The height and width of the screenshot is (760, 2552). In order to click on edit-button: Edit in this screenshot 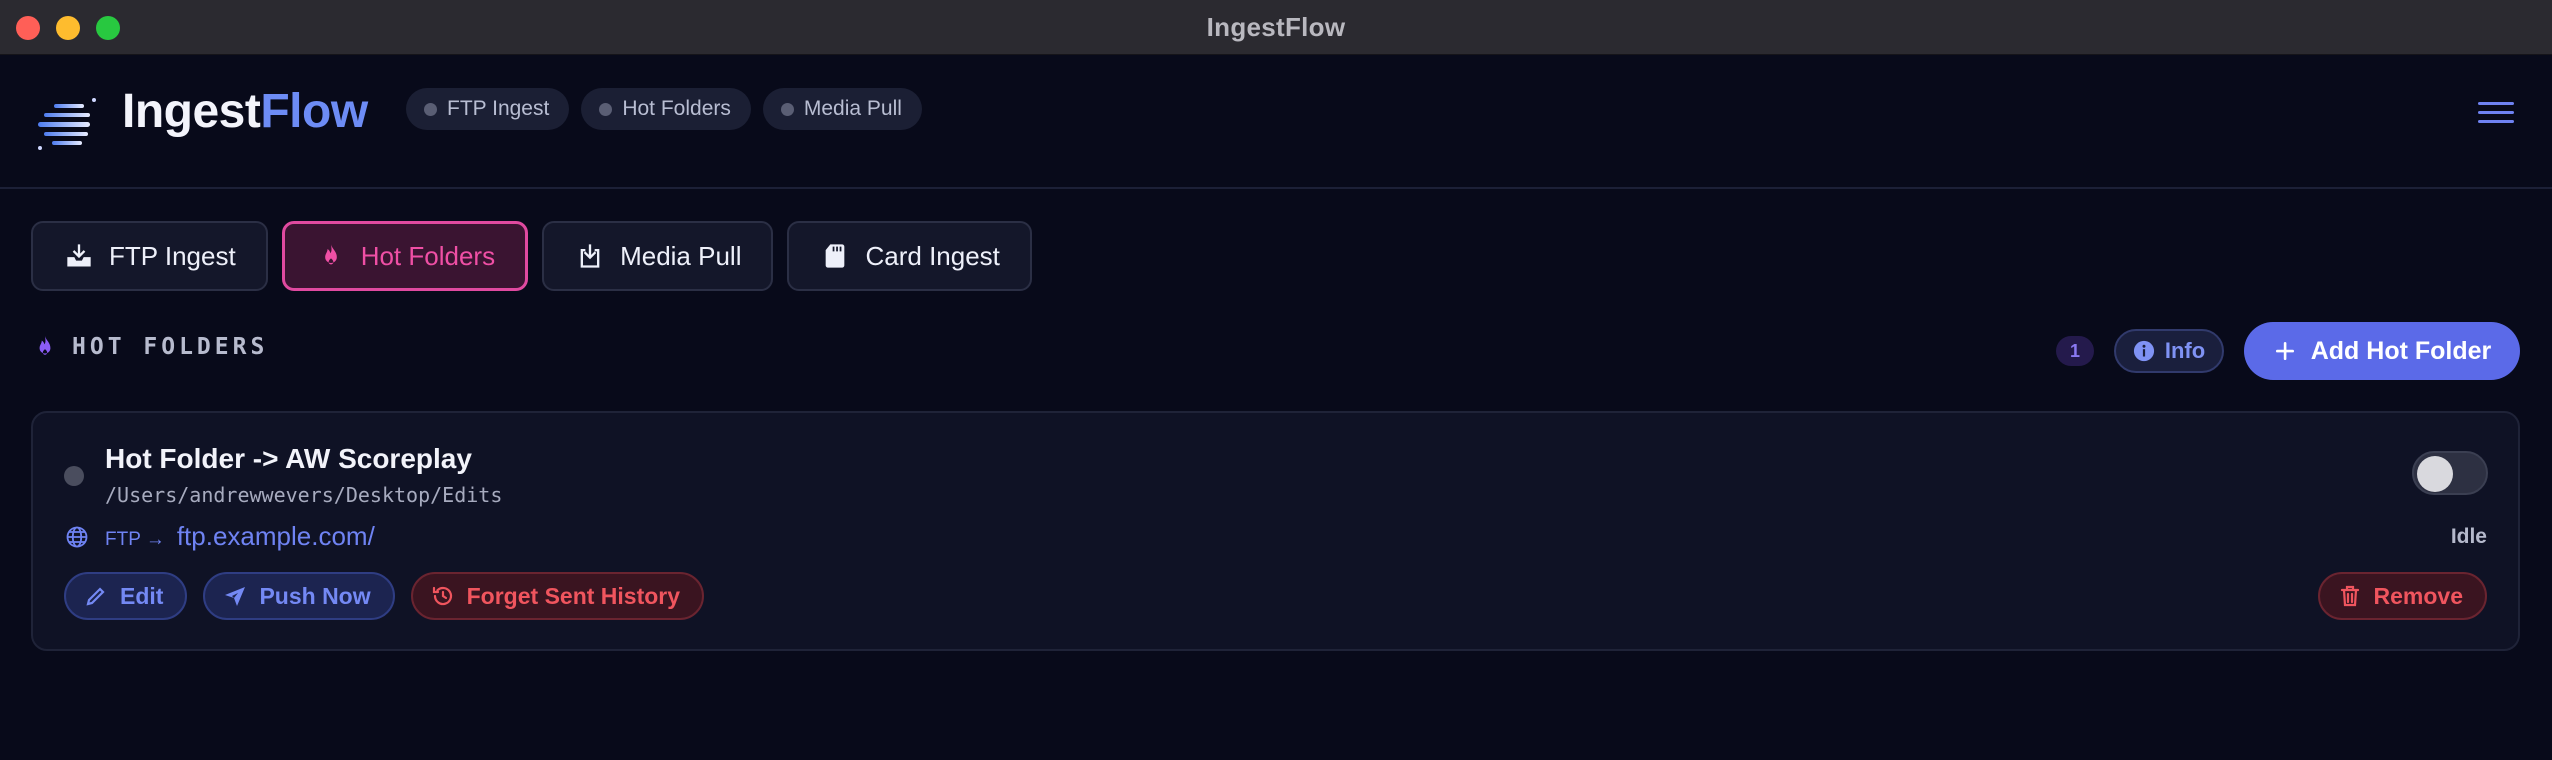, I will do `click(126, 596)`.